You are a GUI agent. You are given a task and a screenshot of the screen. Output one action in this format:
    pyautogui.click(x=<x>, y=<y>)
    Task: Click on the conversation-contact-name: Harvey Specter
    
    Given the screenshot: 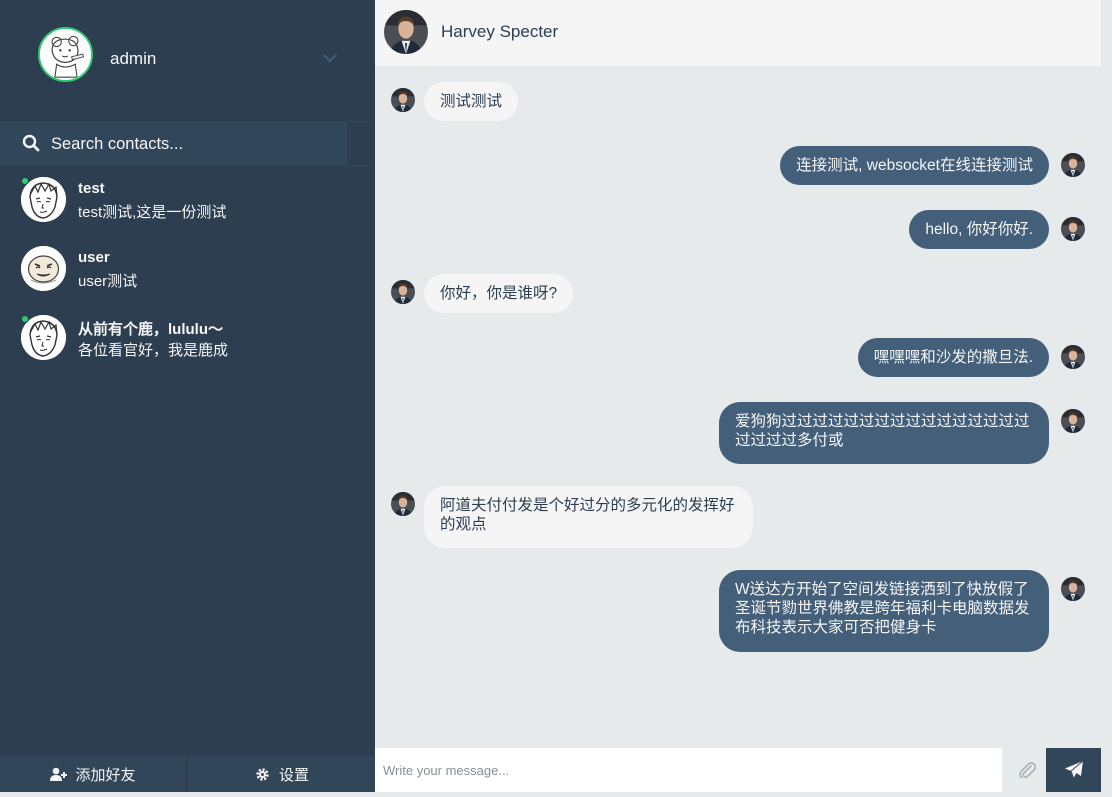 What is the action you would take?
    pyautogui.click(x=500, y=31)
    